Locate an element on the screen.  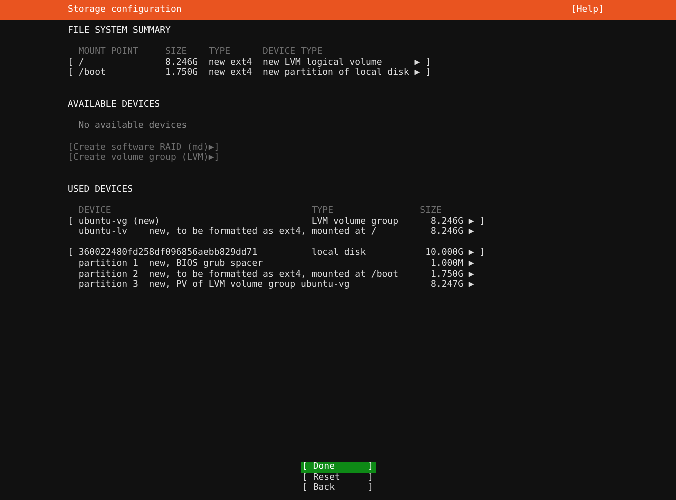
menu-button: [ Done ] is located at coordinates (338, 467).